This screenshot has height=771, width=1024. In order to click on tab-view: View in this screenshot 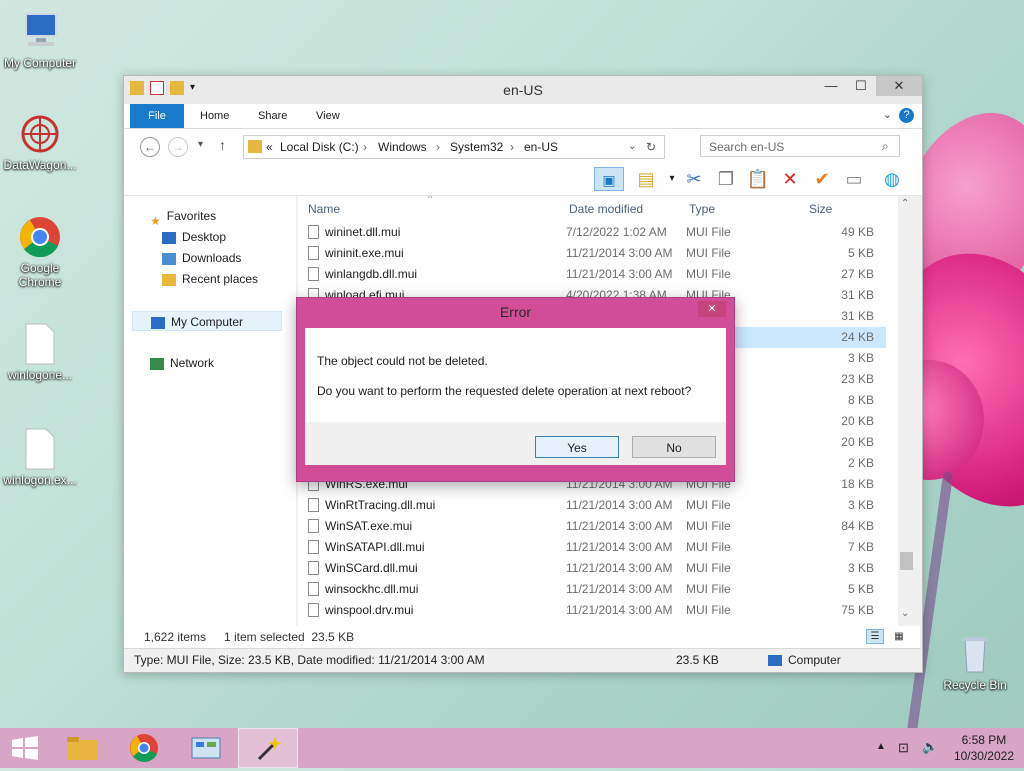, I will do `click(328, 116)`.